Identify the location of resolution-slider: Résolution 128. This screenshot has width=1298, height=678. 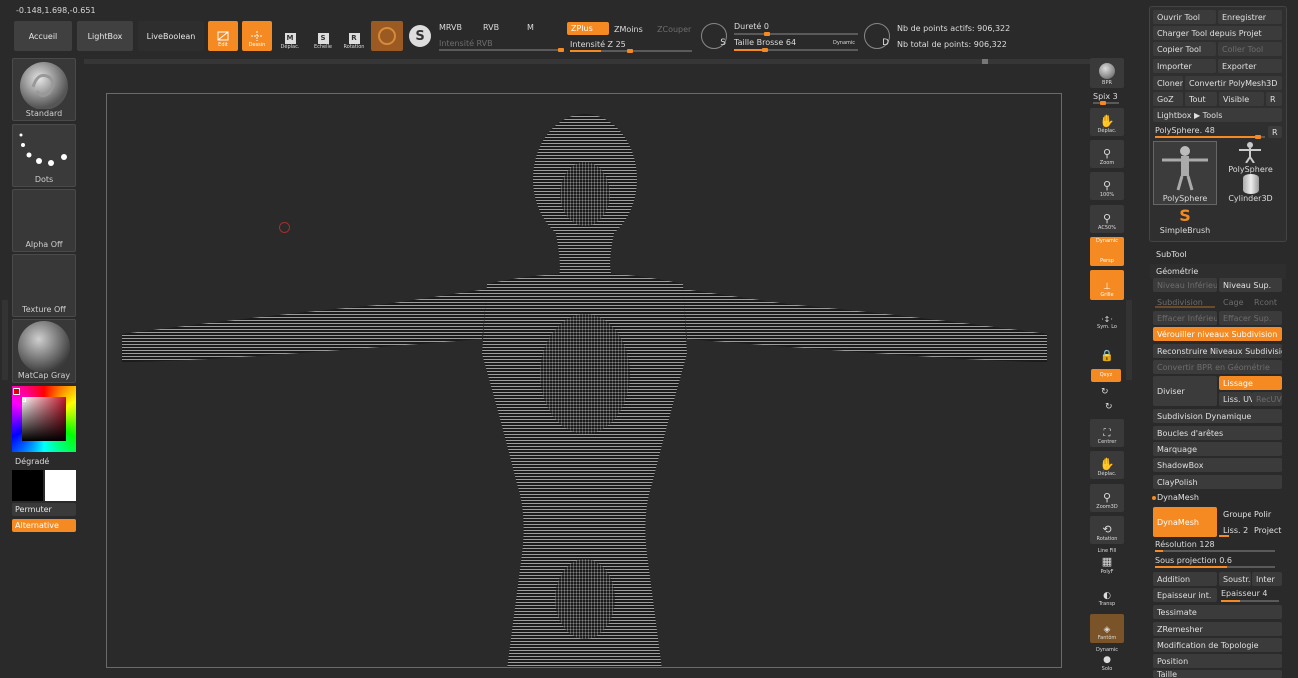
(1185, 544).